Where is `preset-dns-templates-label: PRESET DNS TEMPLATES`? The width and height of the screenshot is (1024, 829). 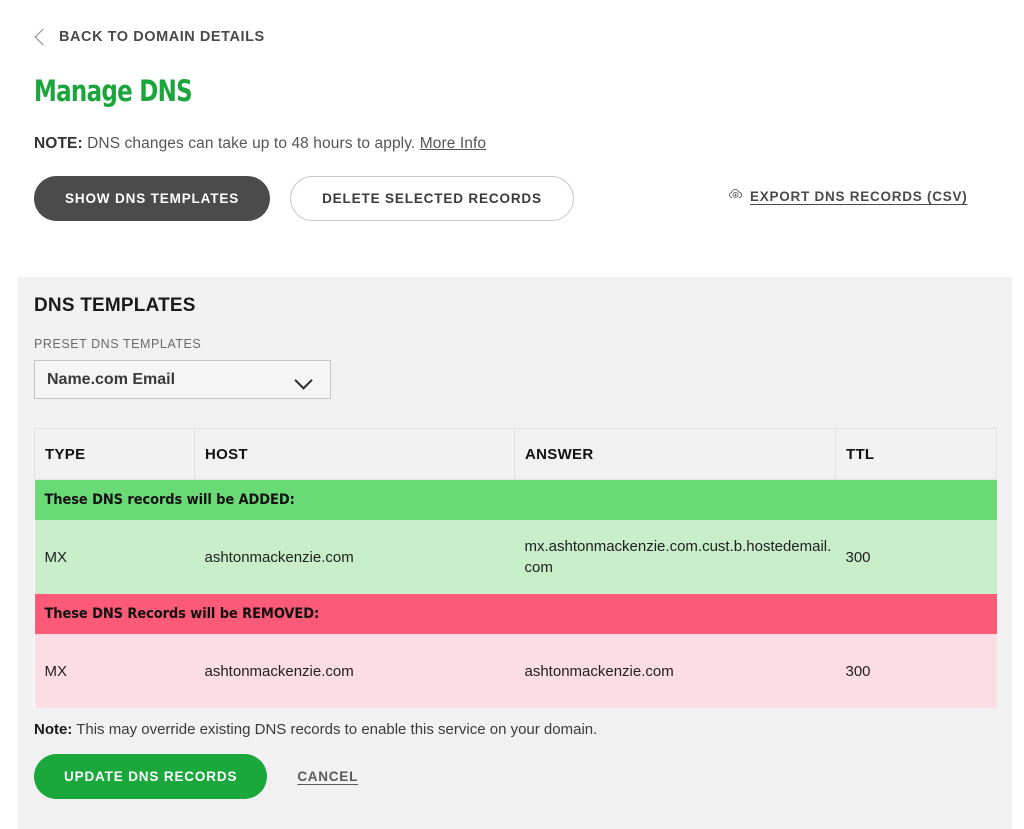 preset-dns-templates-label: PRESET DNS TEMPLATES is located at coordinates (118, 344).